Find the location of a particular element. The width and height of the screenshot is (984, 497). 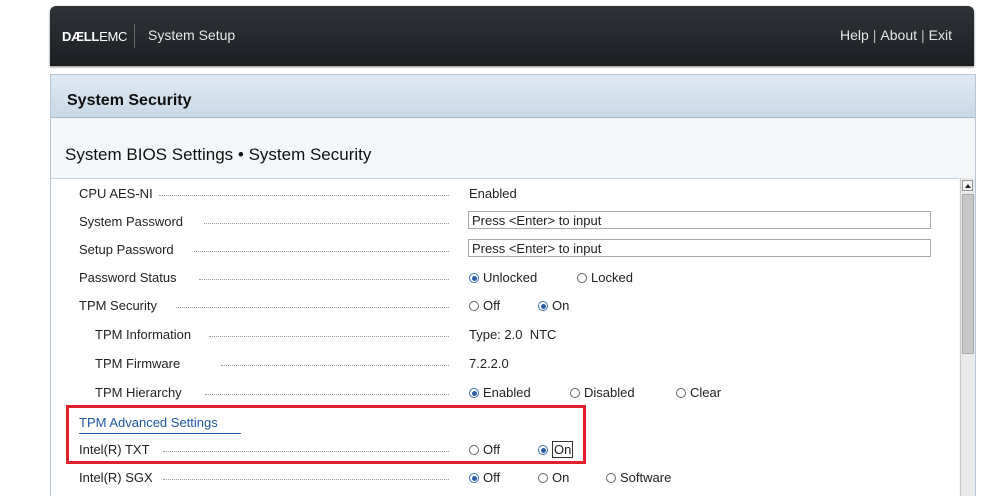

setting-row-system-password: System Password Press <Enter> to input is located at coordinates (501, 221).